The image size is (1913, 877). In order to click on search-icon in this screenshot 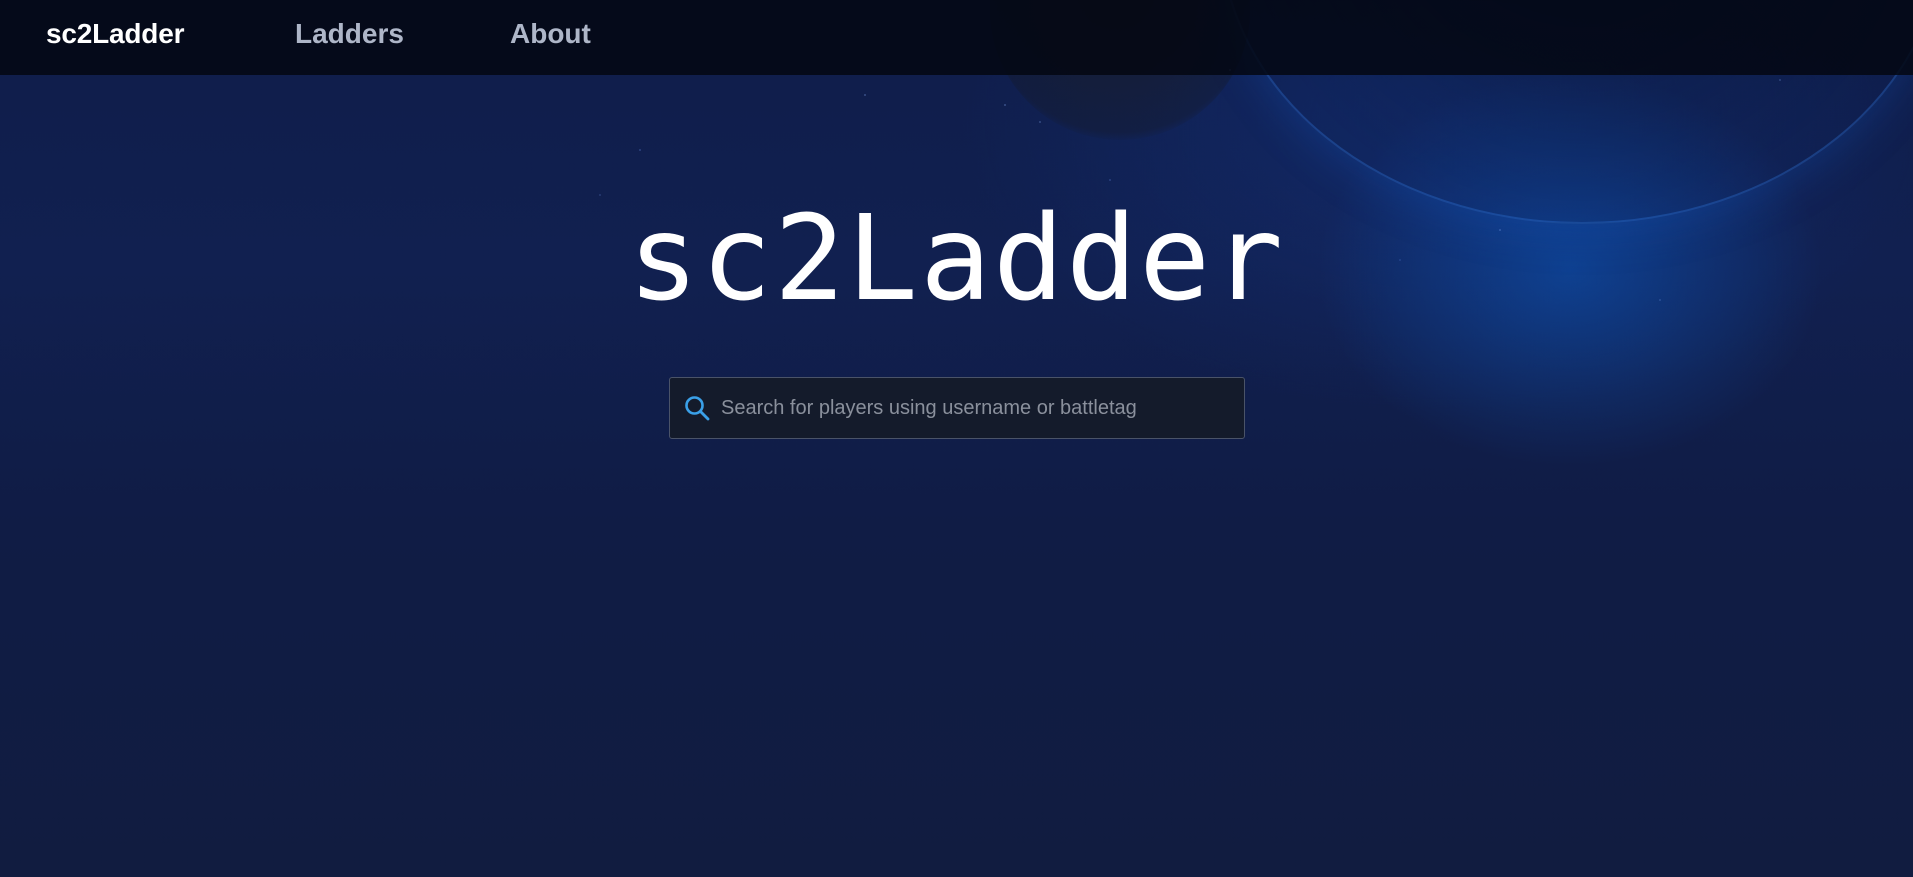, I will do `click(697, 408)`.